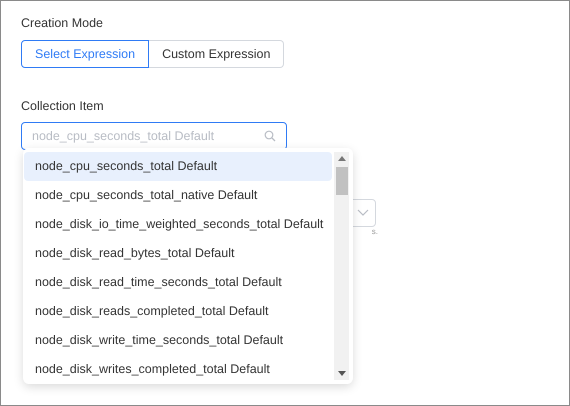 The width and height of the screenshot is (570, 406). Describe the element at coordinates (85, 54) in the screenshot. I see `mode-tab: Select Expression` at that location.